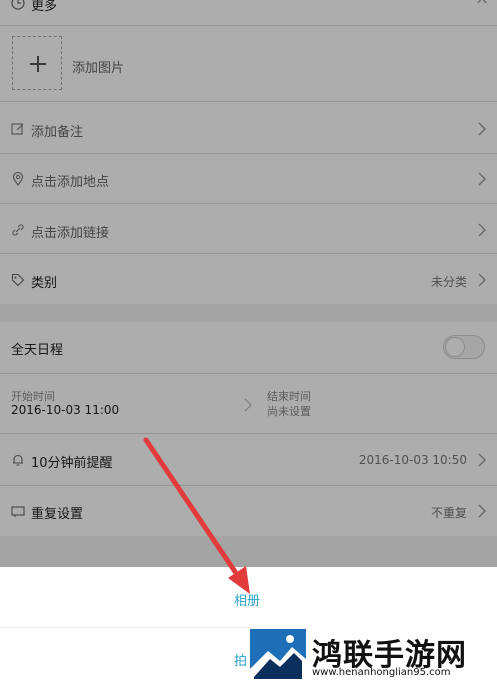  I want to click on watermark-logo-icon, so click(278, 656).